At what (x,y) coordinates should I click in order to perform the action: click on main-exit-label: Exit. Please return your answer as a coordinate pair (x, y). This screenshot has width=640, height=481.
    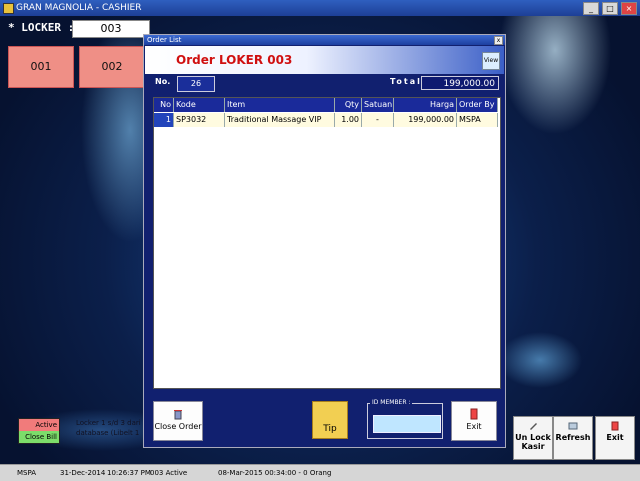
    Looking at the image, I should click on (615, 437).